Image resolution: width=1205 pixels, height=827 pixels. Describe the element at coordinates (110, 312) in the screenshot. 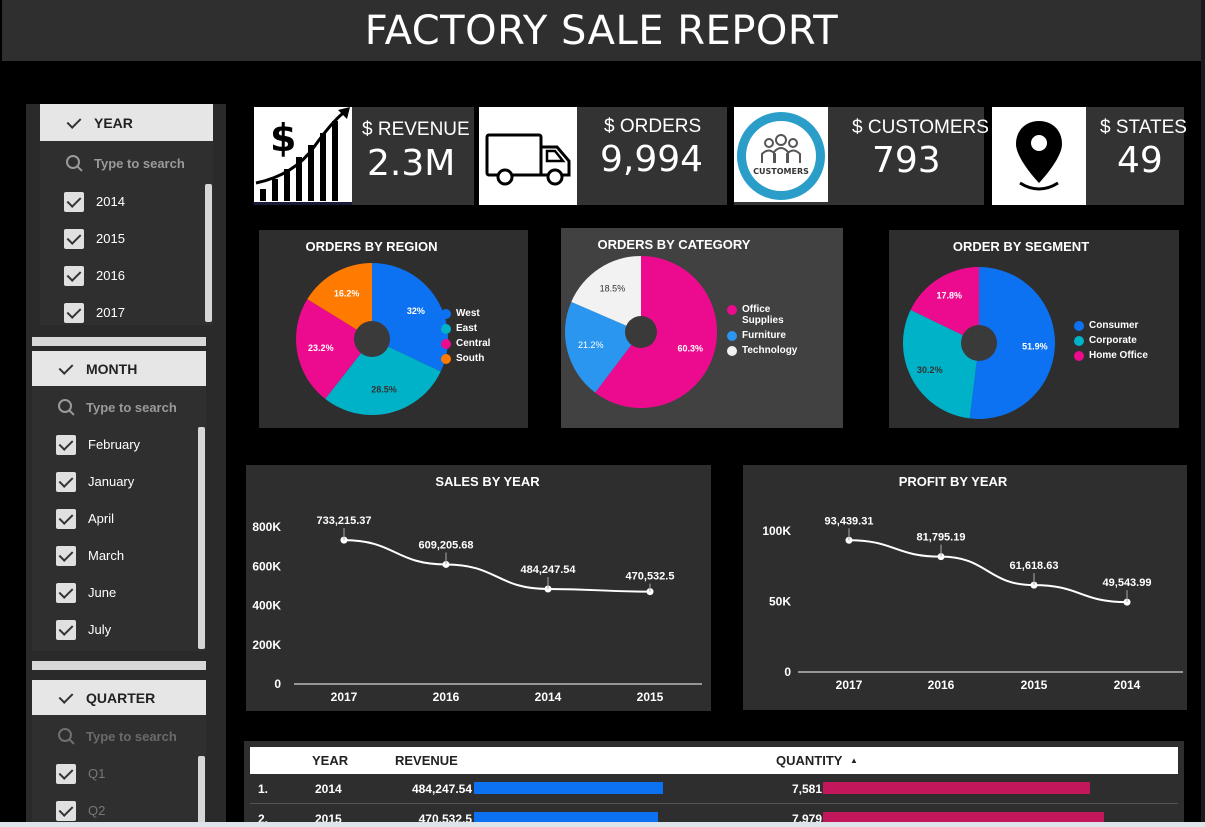

I see `year-option-label: 2017` at that location.